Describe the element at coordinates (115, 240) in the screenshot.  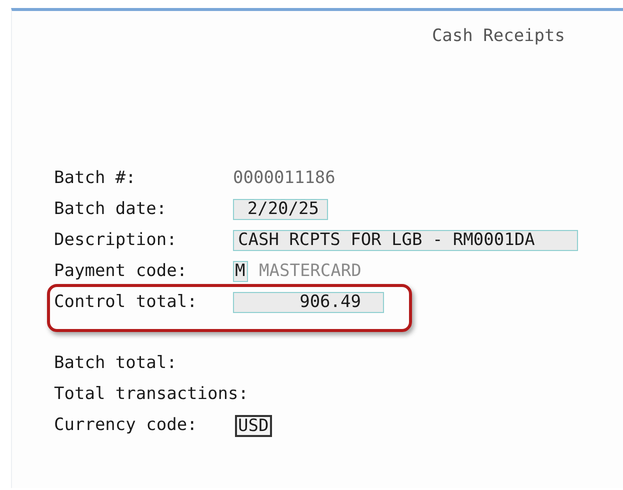
I see `field-label: Description:` at that location.